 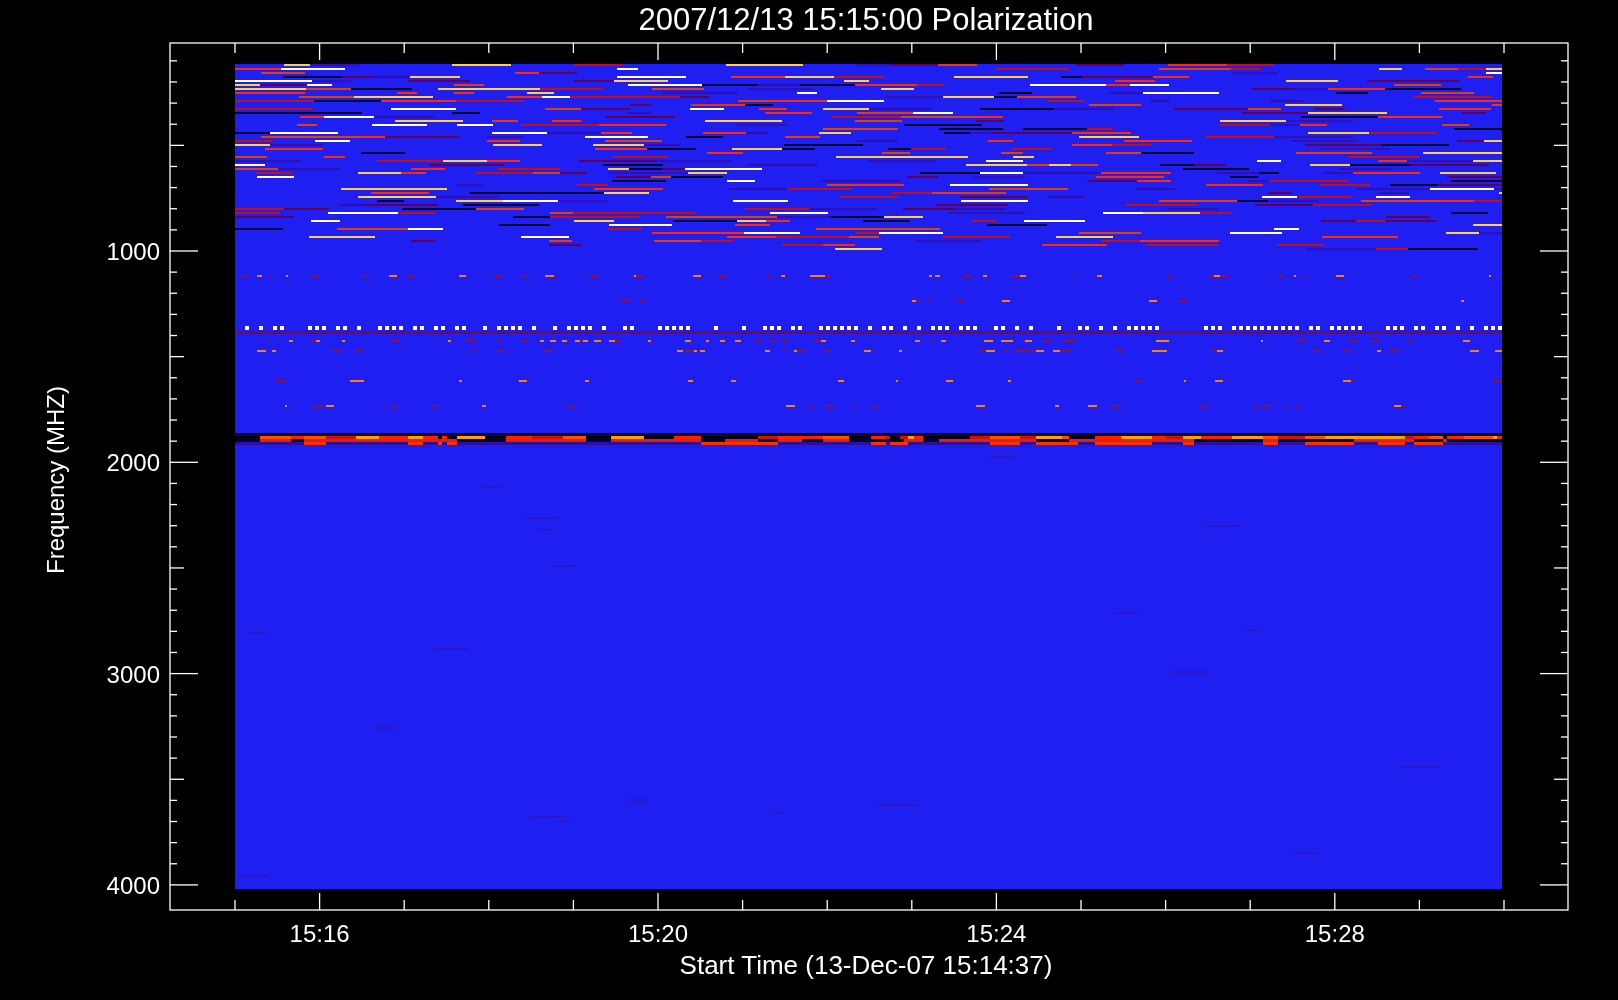 What do you see at coordinates (133, 251) in the screenshot?
I see `axis-tick-label: 1000` at bounding box center [133, 251].